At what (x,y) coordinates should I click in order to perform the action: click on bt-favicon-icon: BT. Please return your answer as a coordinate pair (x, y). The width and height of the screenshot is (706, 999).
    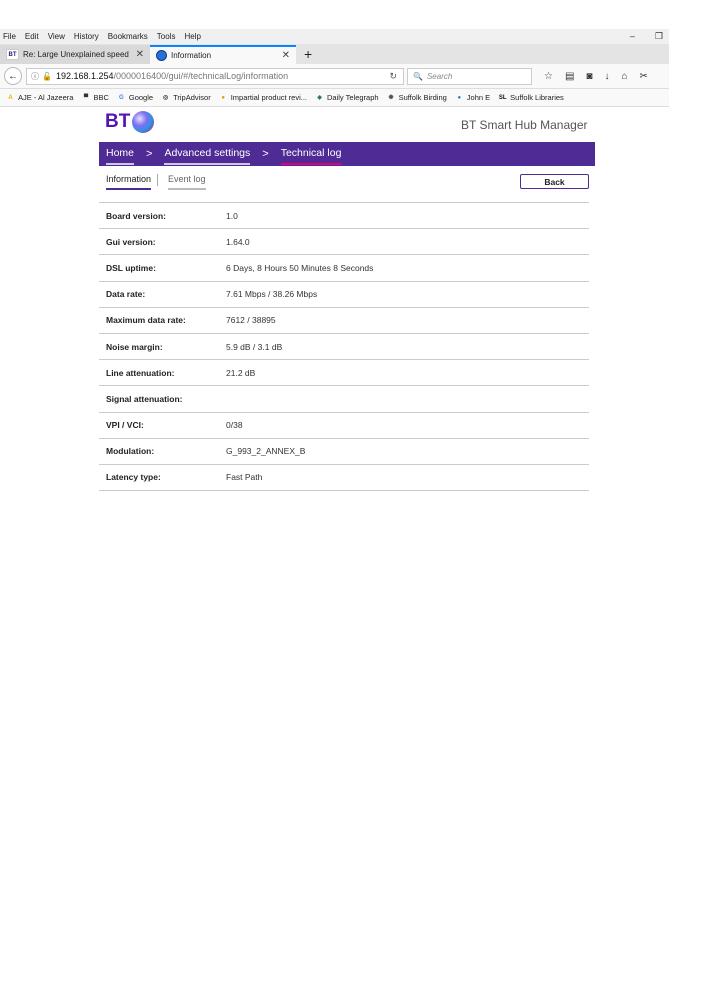
    Looking at the image, I should click on (12, 54).